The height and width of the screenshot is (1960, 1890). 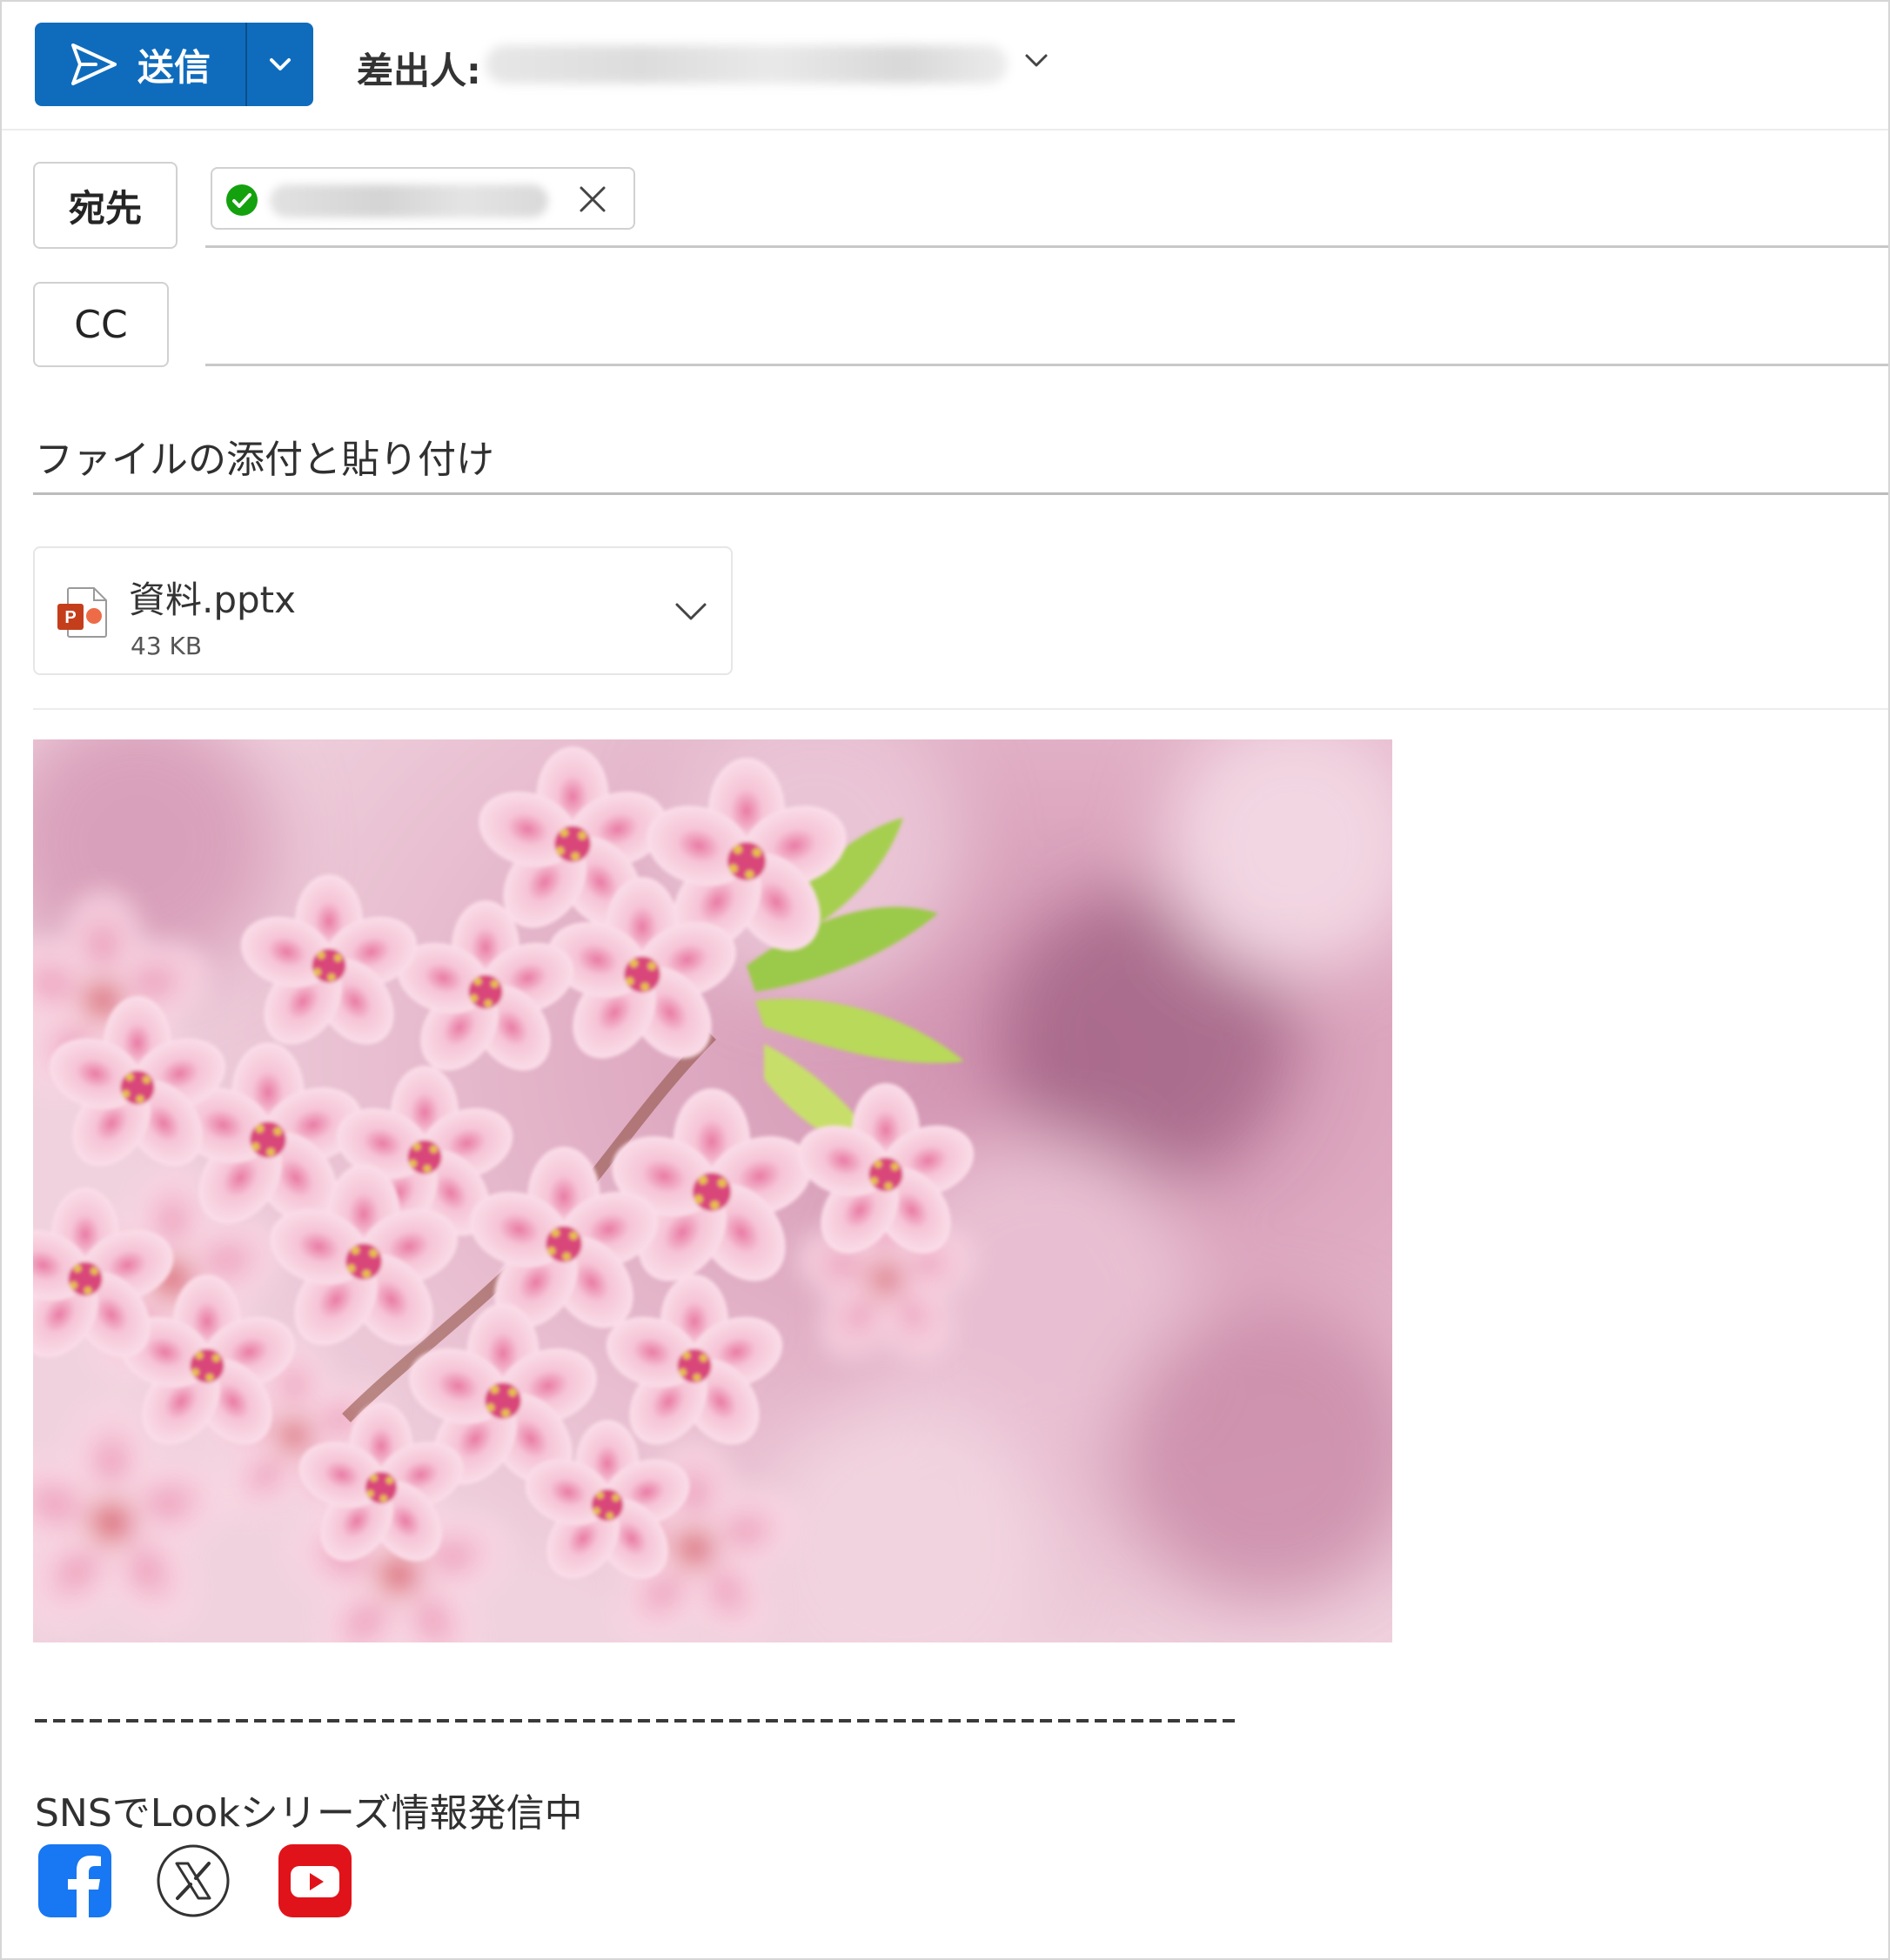 I want to click on send-options-button, so click(x=280, y=64).